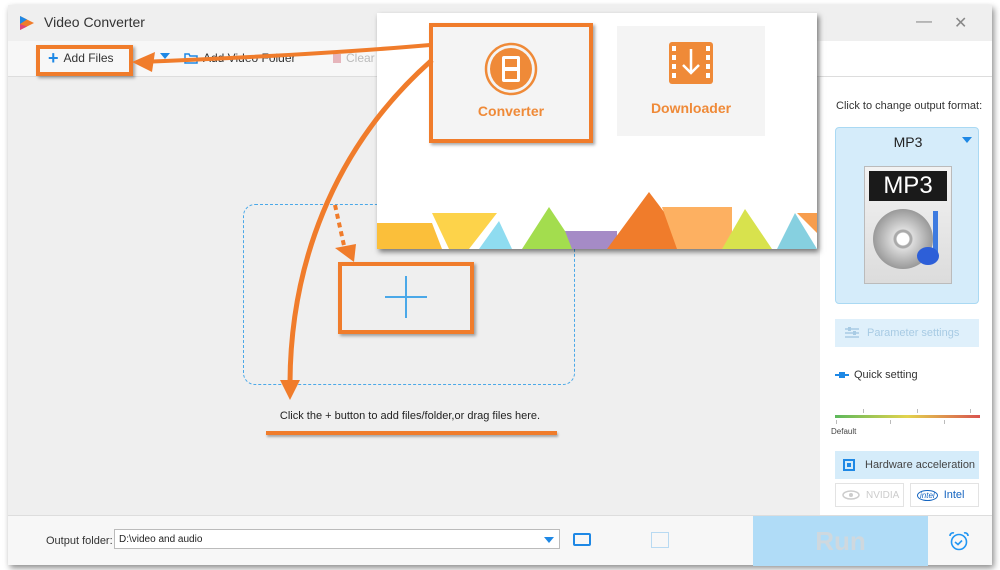 The height and width of the screenshot is (570, 1000). What do you see at coordinates (165, 56) in the screenshot?
I see `add-files-dropdown-icon` at bounding box center [165, 56].